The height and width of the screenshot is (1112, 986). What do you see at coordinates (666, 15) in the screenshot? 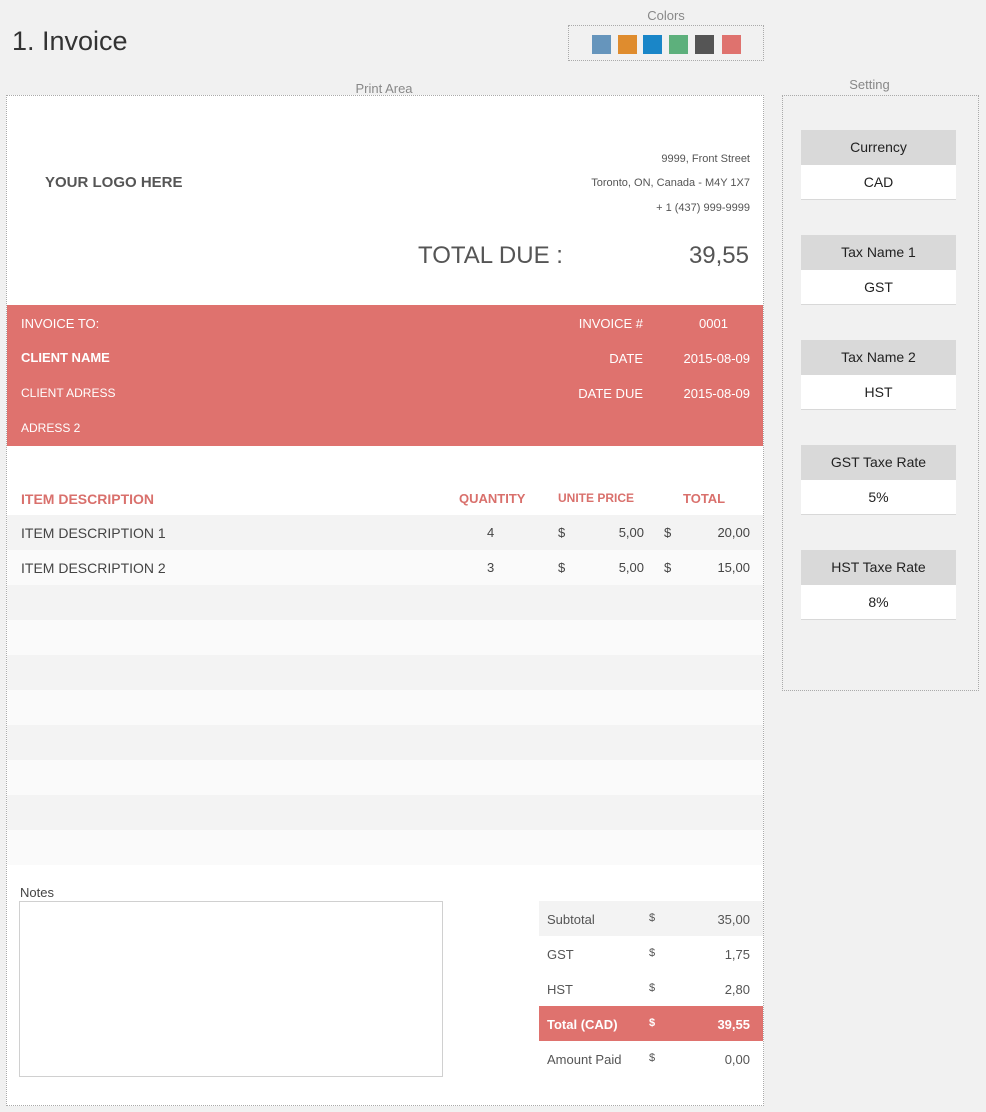
I see `colors-label: Colors` at bounding box center [666, 15].